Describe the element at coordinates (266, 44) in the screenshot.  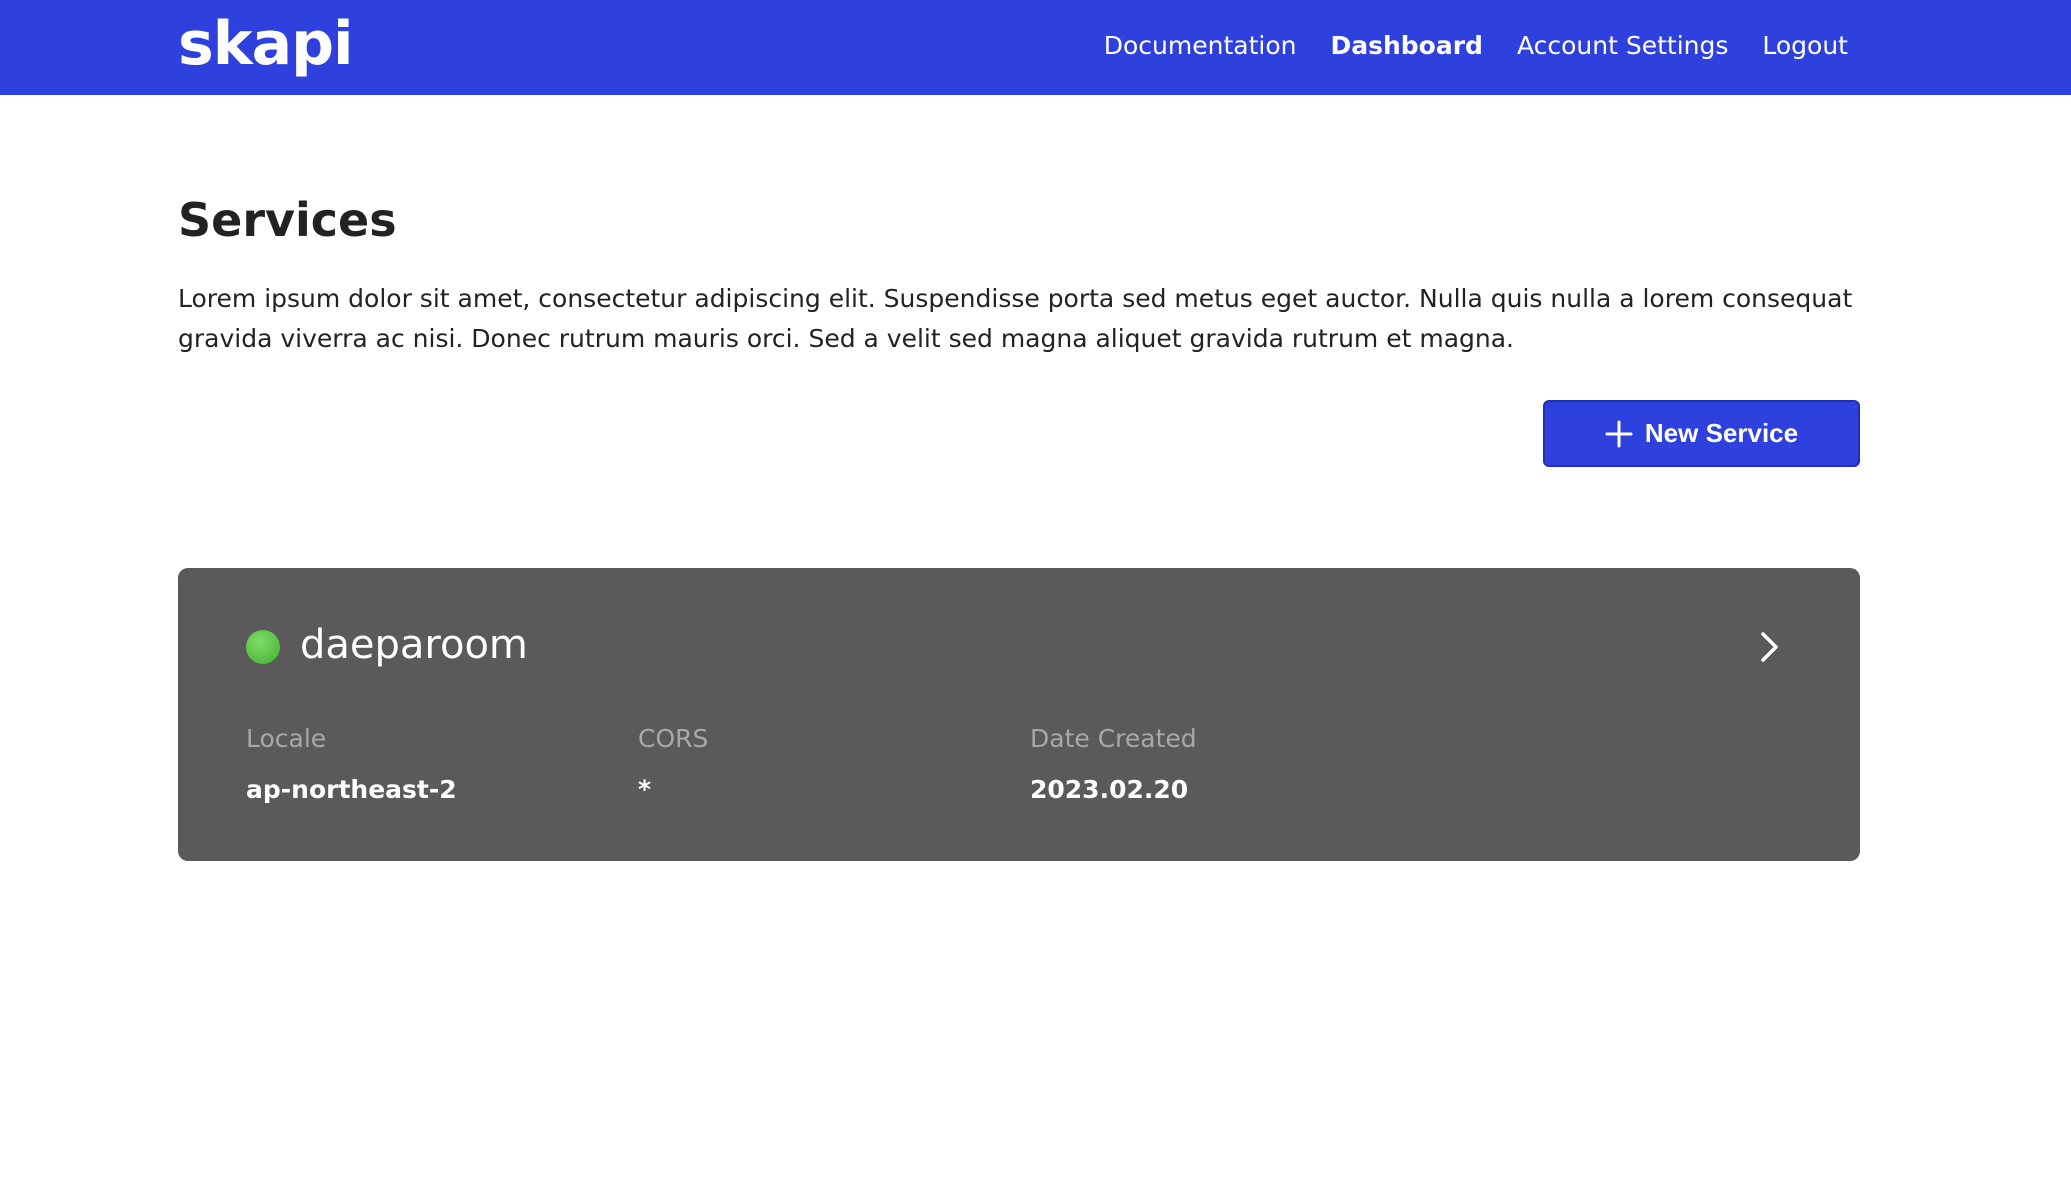
I see `logo: skapi` at that location.